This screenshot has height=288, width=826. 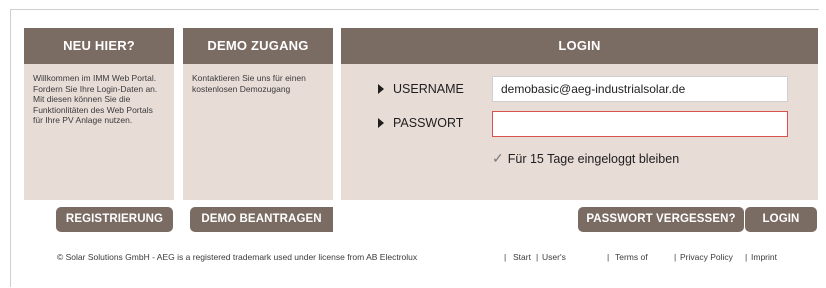 What do you see at coordinates (764, 257) in the screenshot?
I see `footer-link-imprint: Imprint` at bounding box center [764, 257].